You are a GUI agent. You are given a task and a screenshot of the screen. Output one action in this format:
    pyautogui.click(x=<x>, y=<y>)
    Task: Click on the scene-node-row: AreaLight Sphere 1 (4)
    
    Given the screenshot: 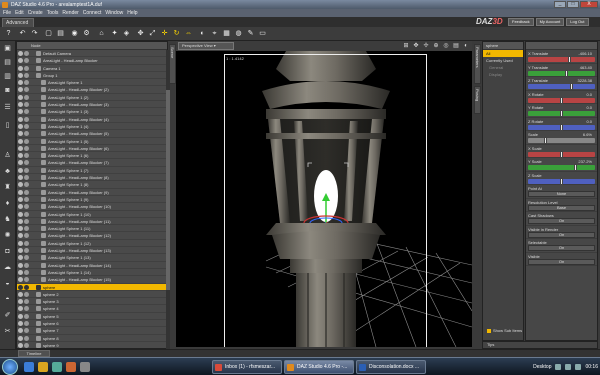 What is the action you would take?
    pyautogui.click(x=92, y=127)
    